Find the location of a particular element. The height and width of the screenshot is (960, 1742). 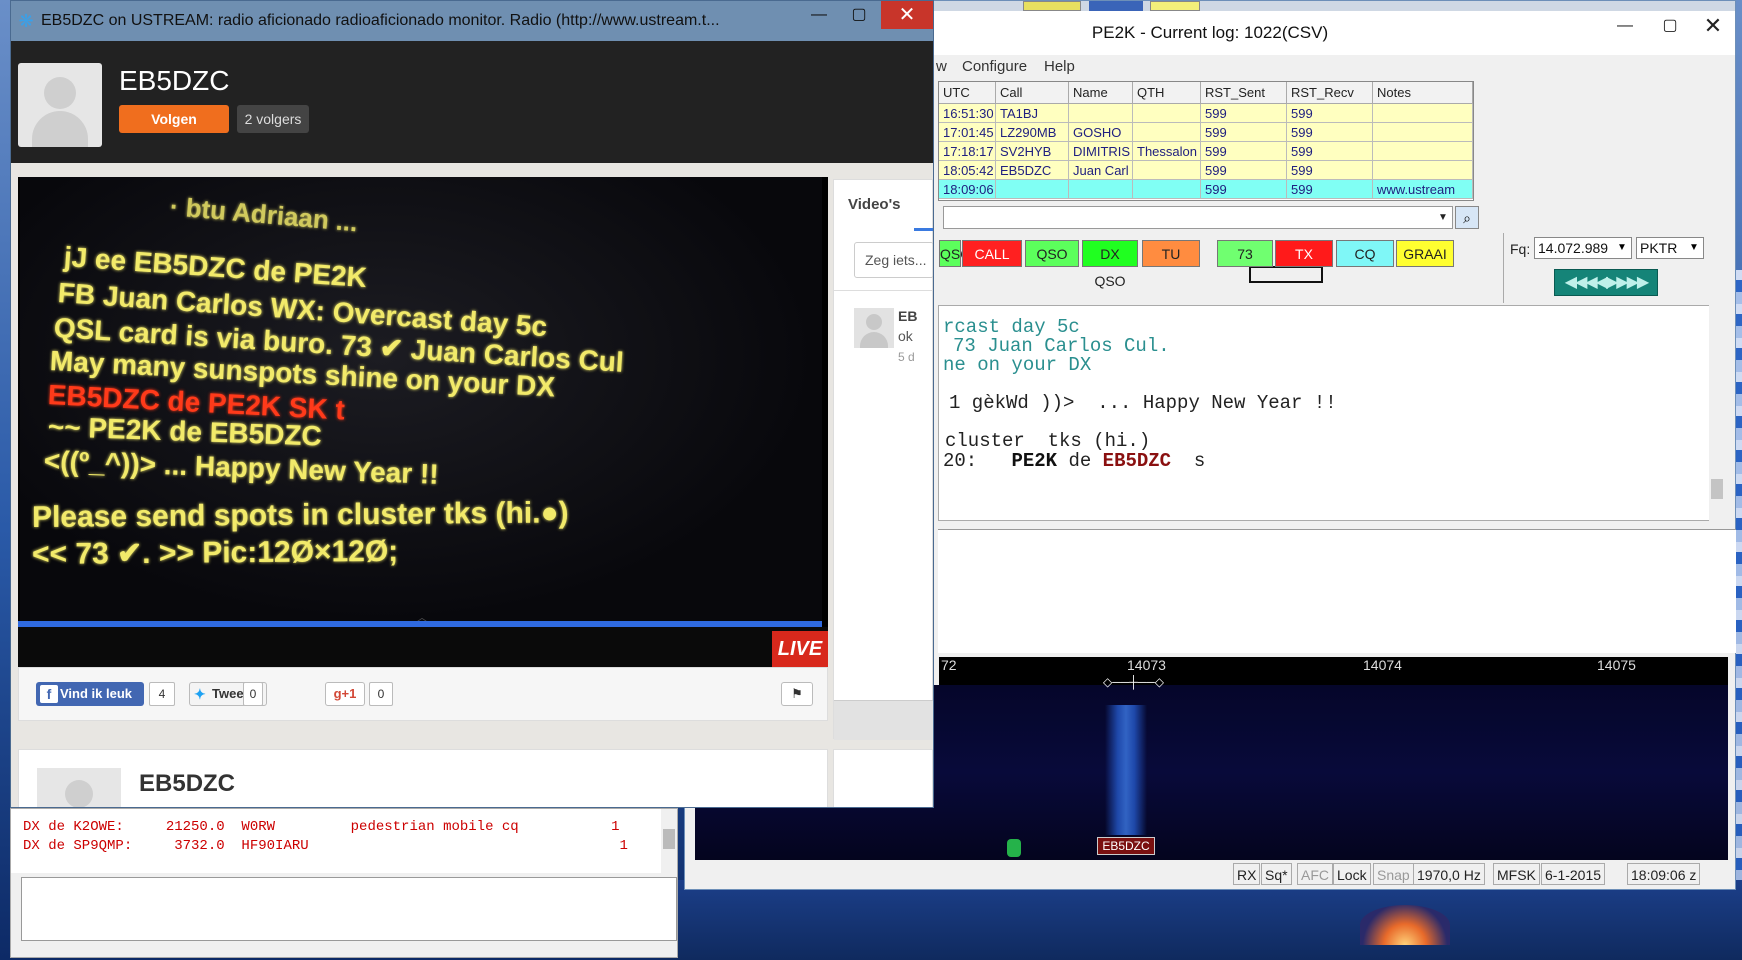

snap-toggle: Snap is located at coordinates (1393, 874).